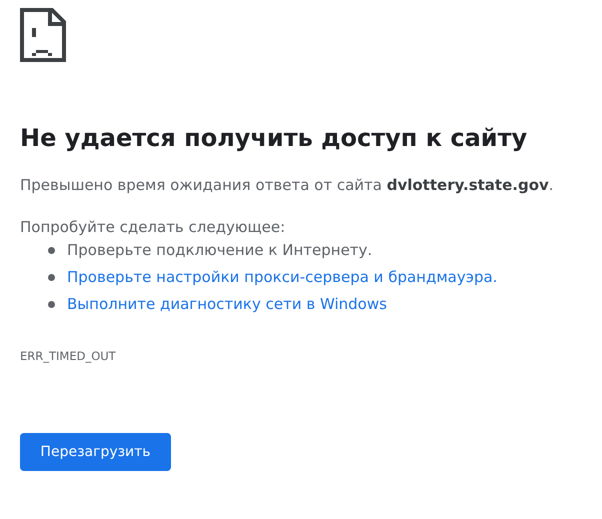  Describe the element at coordinates (68, 356) in the screenshot. I see `error-code: ERR_TIMED_OUT` at that location.